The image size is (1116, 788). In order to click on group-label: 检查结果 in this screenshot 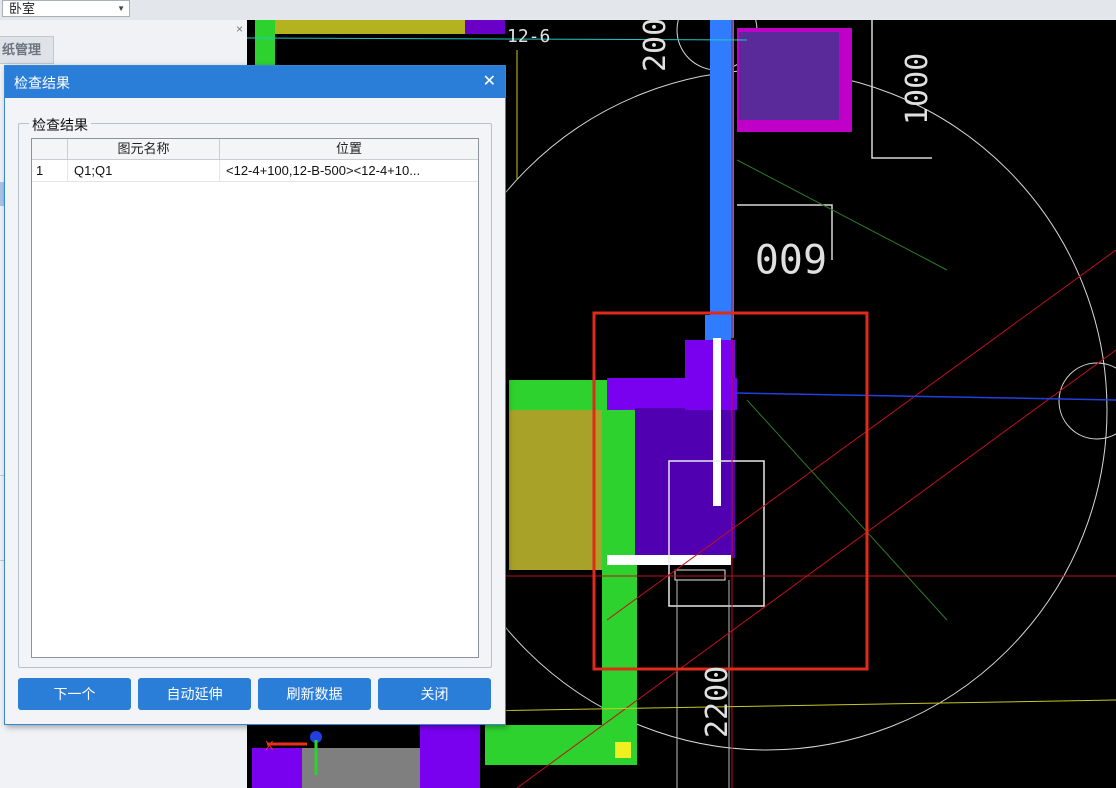, I will do `click(60, 125)`.